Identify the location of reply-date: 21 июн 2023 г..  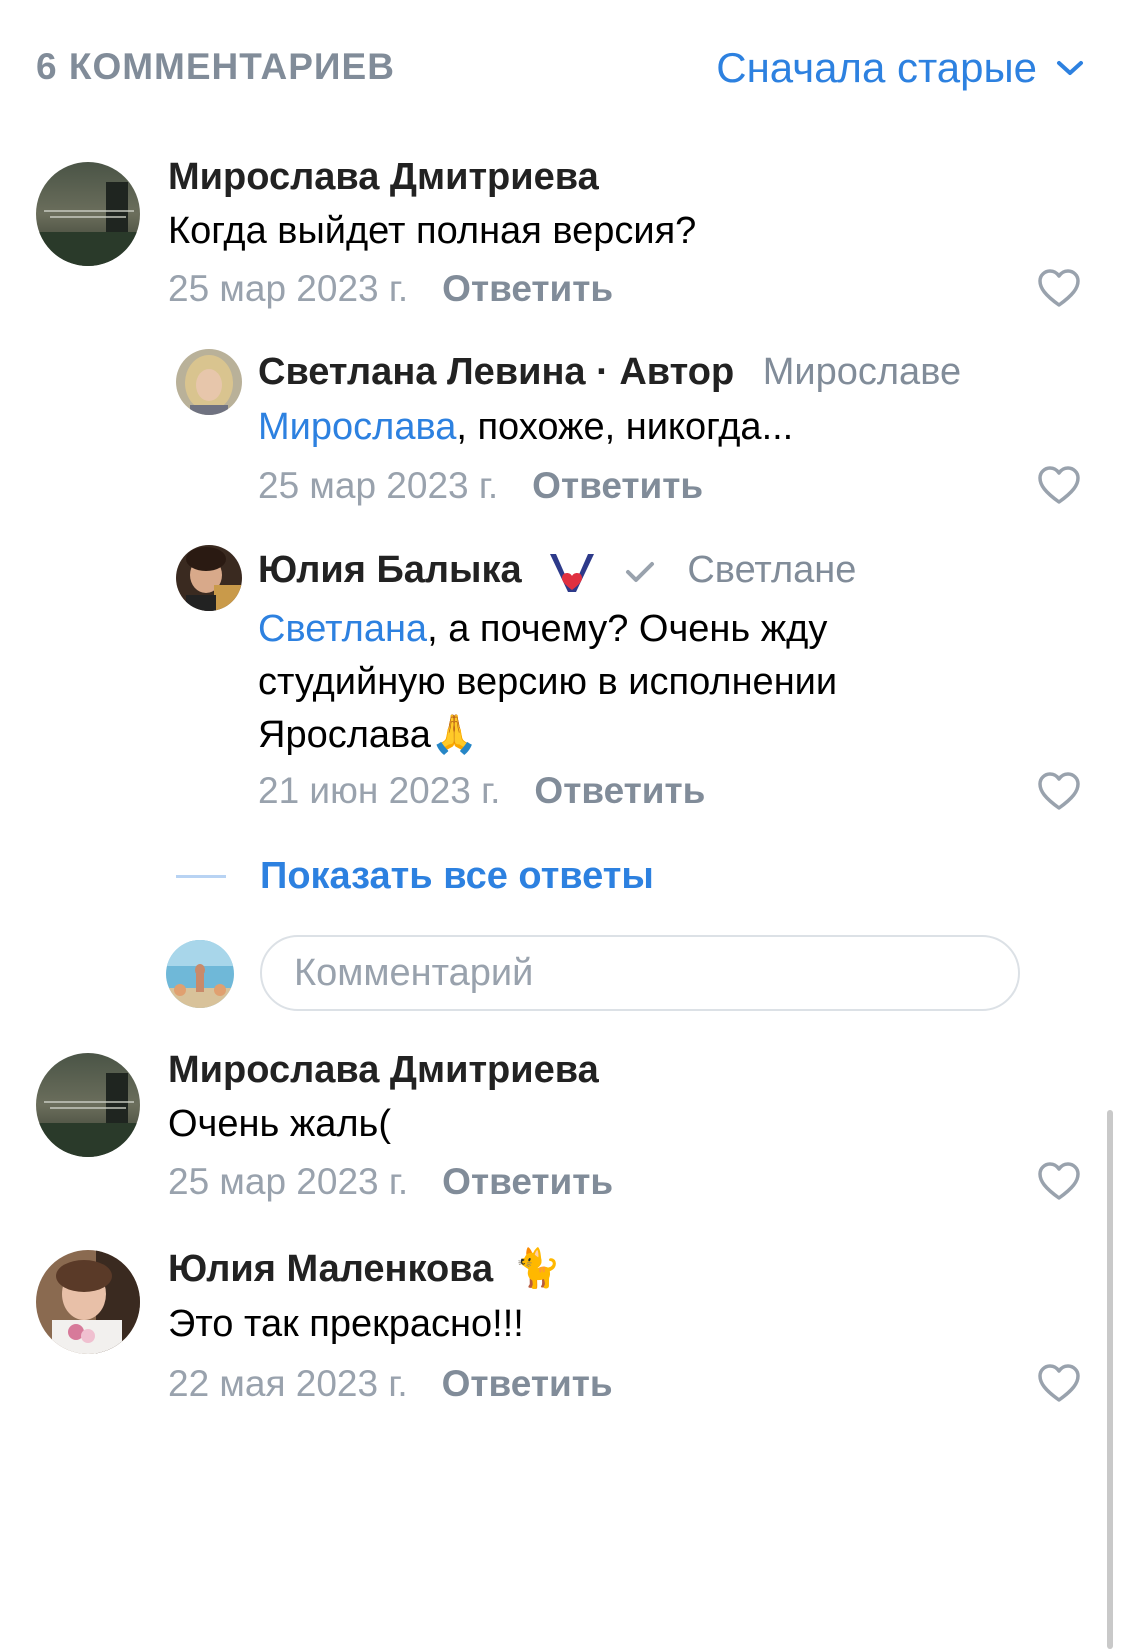
(379, 790).